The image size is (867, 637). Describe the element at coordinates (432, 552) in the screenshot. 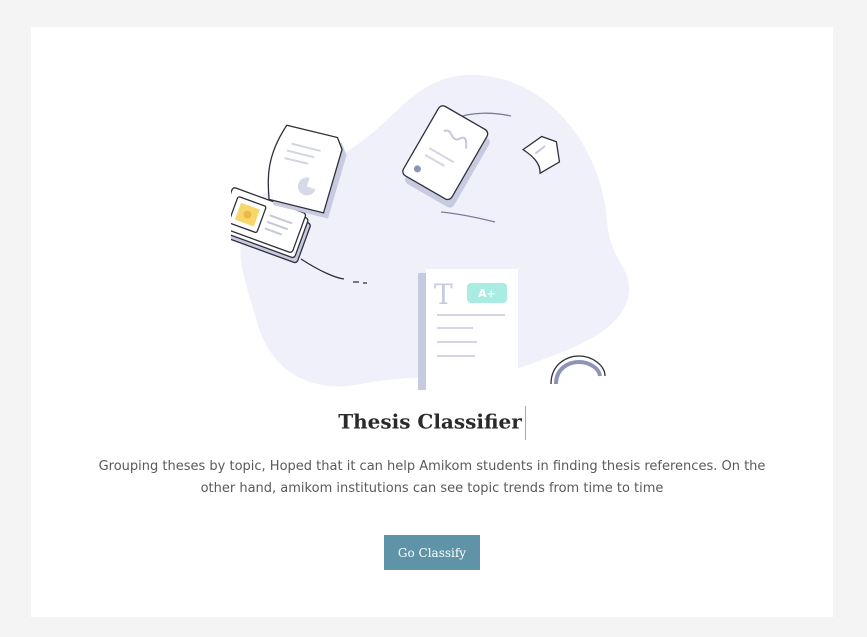

I see `go-classify-button: Go Classify` at that location.